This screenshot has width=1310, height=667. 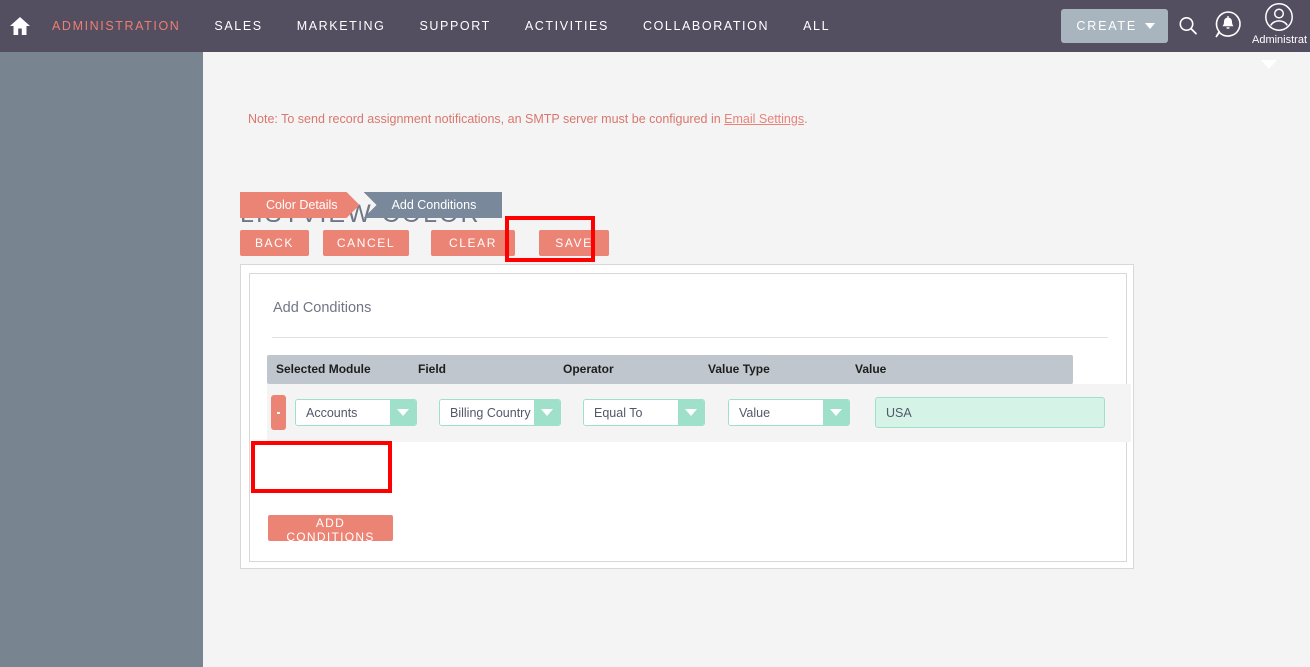 I want to click on field-value: Billing Country, so click(x=487, y=412).